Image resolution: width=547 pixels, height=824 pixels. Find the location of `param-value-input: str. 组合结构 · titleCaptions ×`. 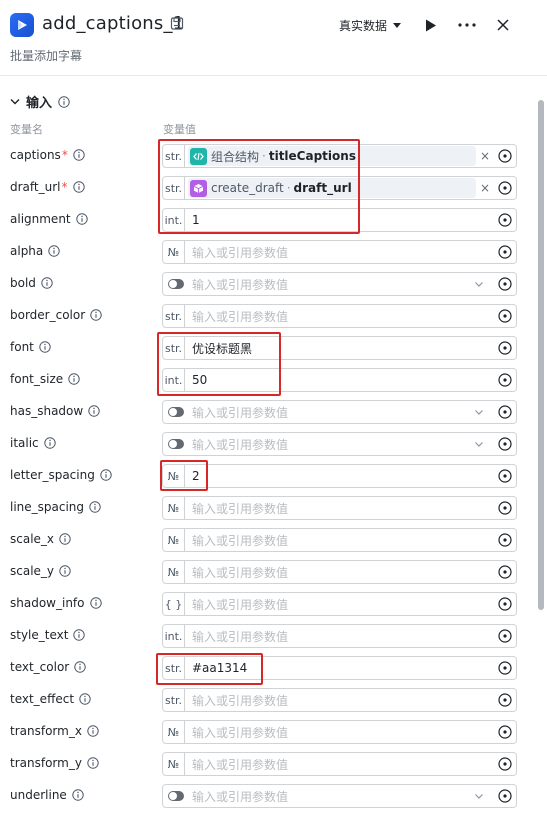

param-value-input: str. 组合结构 · titleCaptions × is located at coordinates (339, 156).